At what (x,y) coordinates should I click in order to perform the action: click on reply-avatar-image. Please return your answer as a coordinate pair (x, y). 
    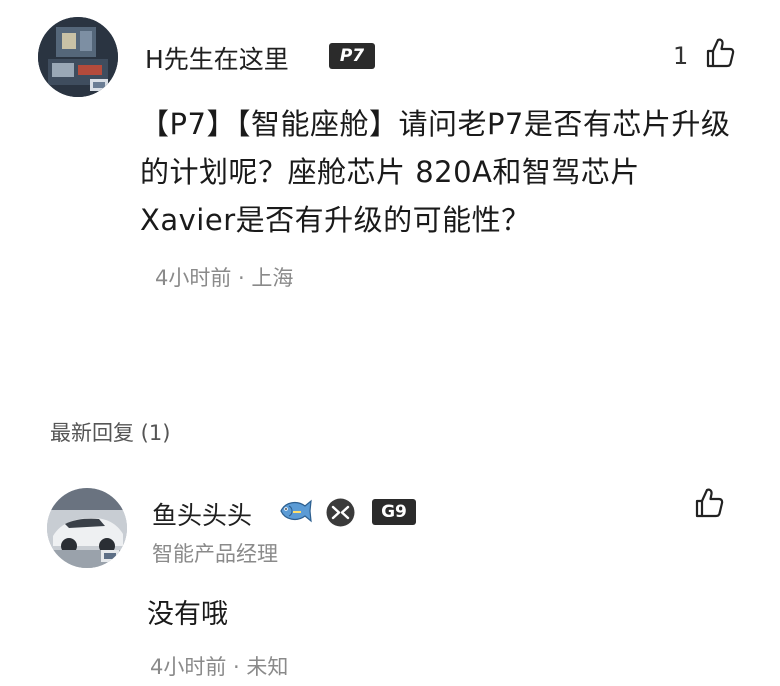
    Looking at the image, I should click on (87, 528).